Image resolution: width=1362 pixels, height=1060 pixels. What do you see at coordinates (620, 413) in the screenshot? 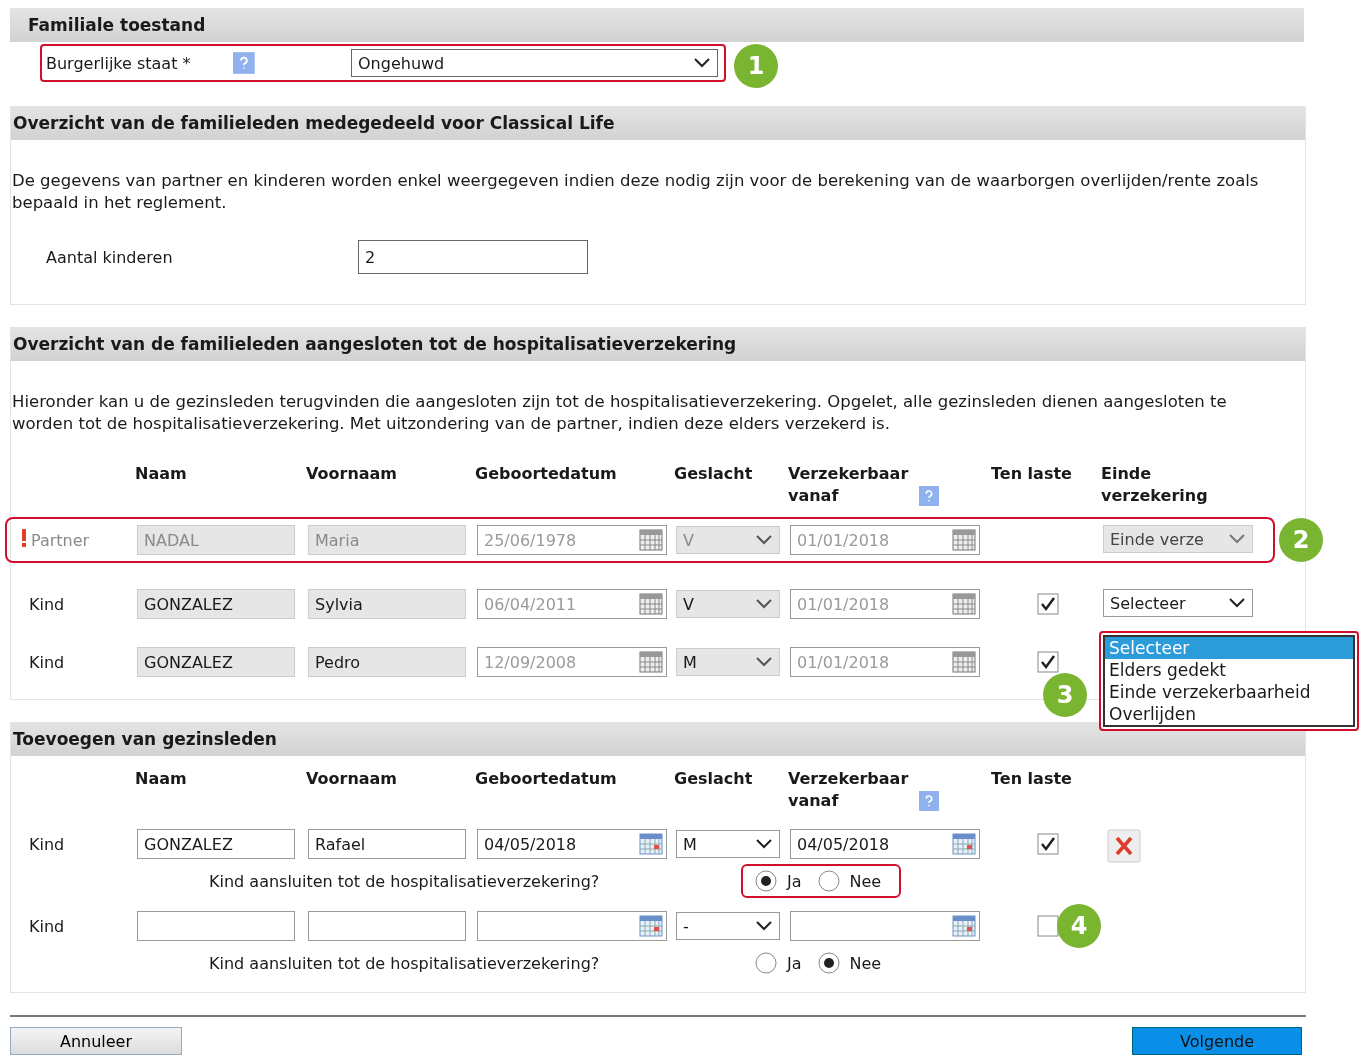
I see `info-text: Hieronder kan u de gezinsleden terugvinden die aangesloten zijn tot de hospitalisatieverzekering. Opgelet, alle gezinsleden dienen aangesloten te worden tot de hospitalisatieverzekering. Met uitzondering van de partner, indien deze elders verzekerd is.` at bounding box center [620, 413].